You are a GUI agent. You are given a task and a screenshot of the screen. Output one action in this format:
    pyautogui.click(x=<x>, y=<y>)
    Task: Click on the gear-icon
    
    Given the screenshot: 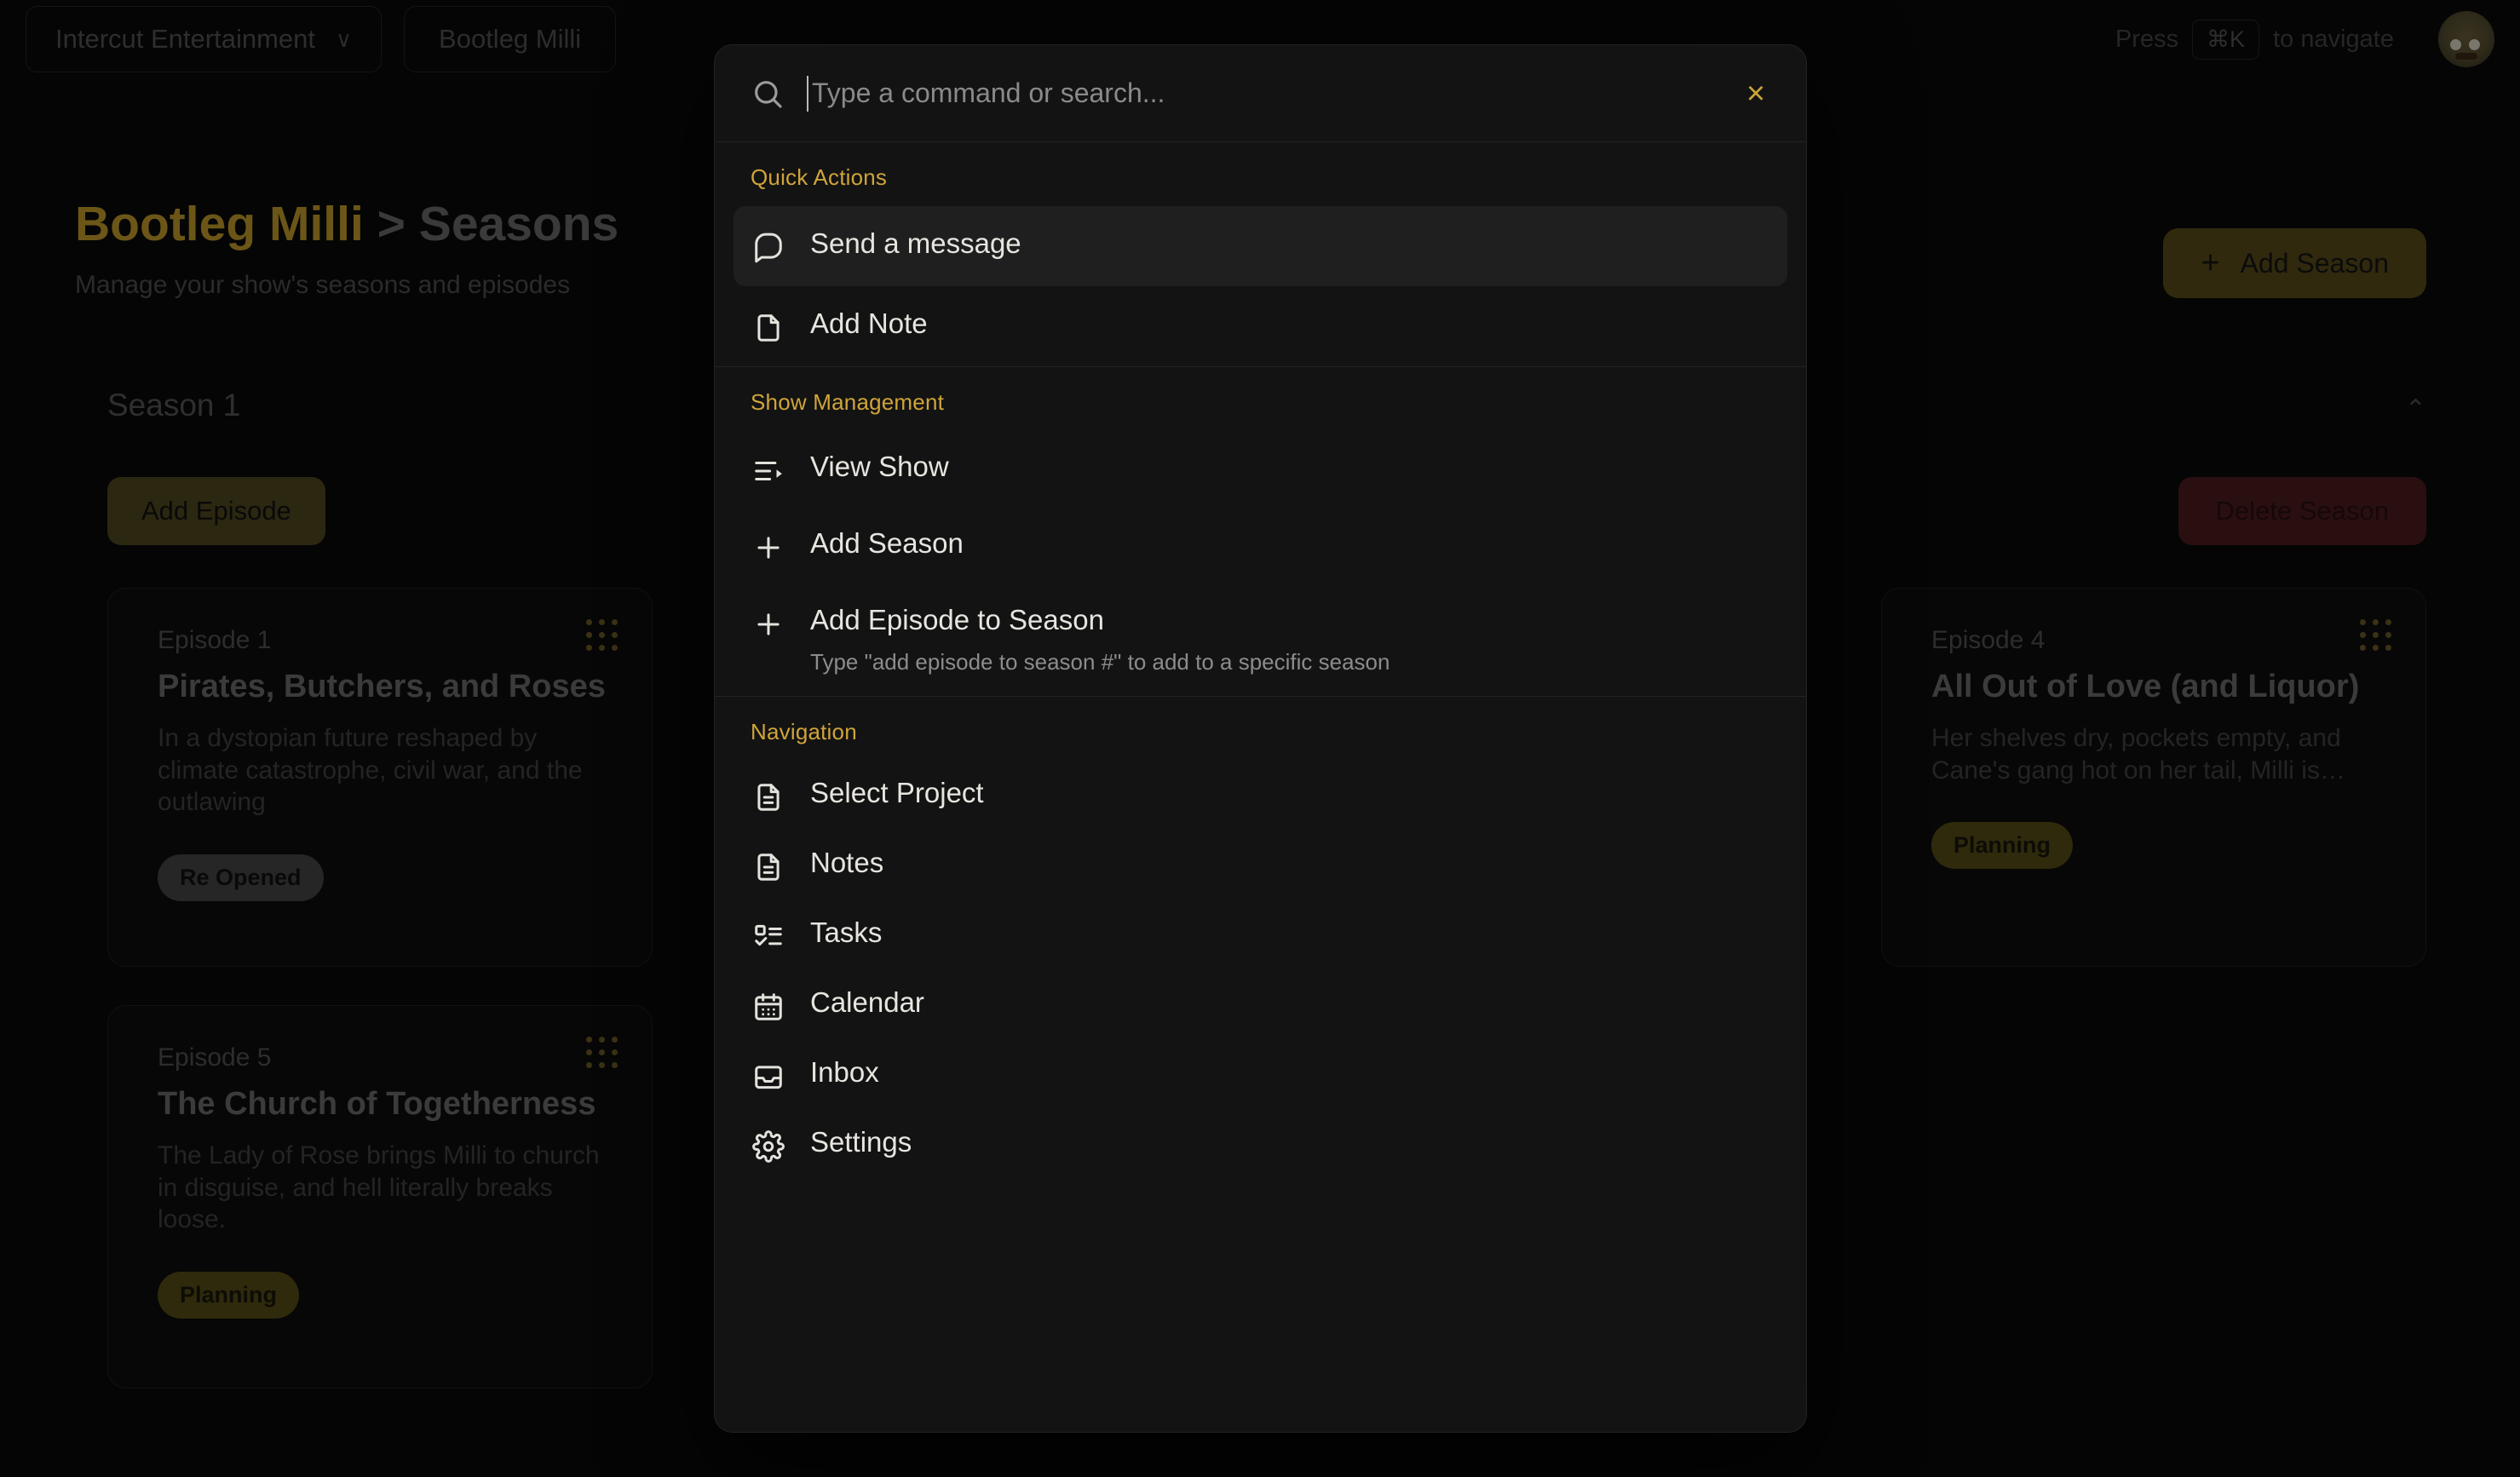 What is the action you would take?
    pyautogui.click(x=769, y=1147)
    